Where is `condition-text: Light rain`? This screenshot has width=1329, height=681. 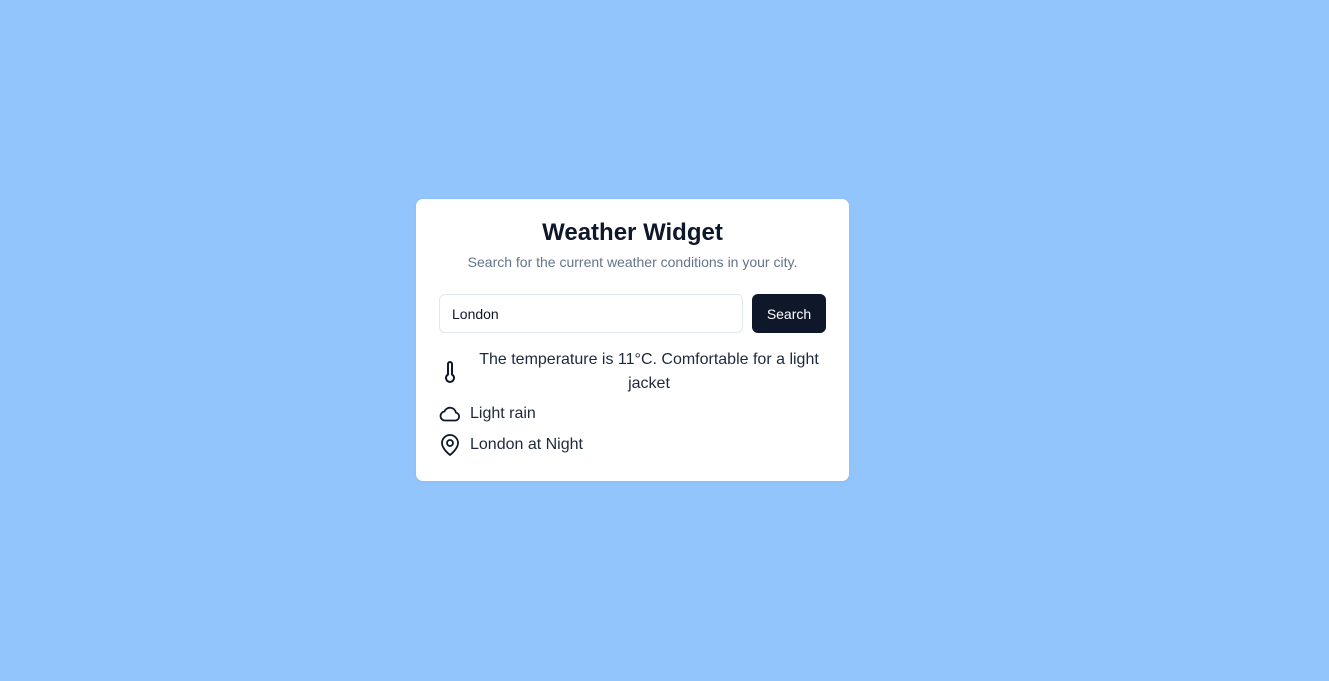 condition-text: Light rain is located at coordinates (503, 413).